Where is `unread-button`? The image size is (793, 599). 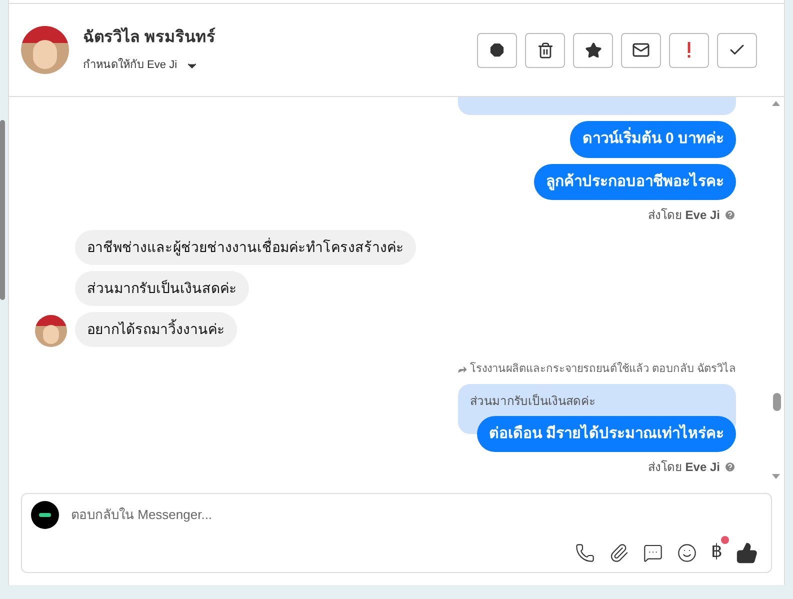 unread-button is located at coordinates (641, 50).